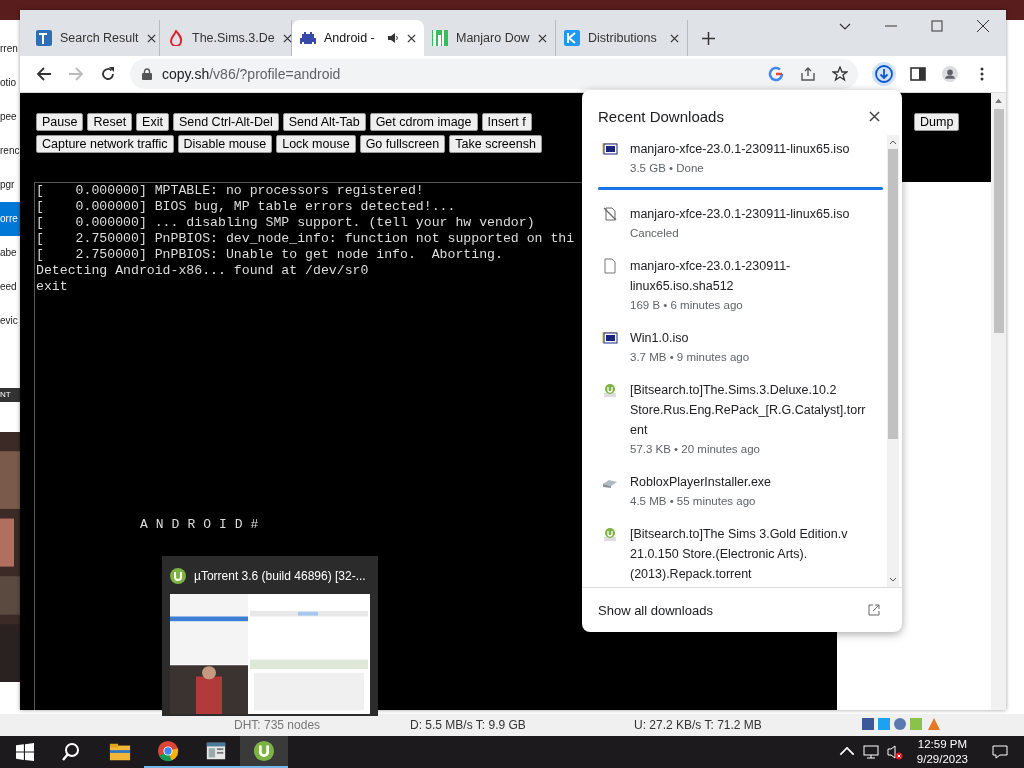 The width and height of the screenshot is (1024, 768). Describe the element at coordinates (937, 26) in the screenshot. I see `maximize-icon` at that location.